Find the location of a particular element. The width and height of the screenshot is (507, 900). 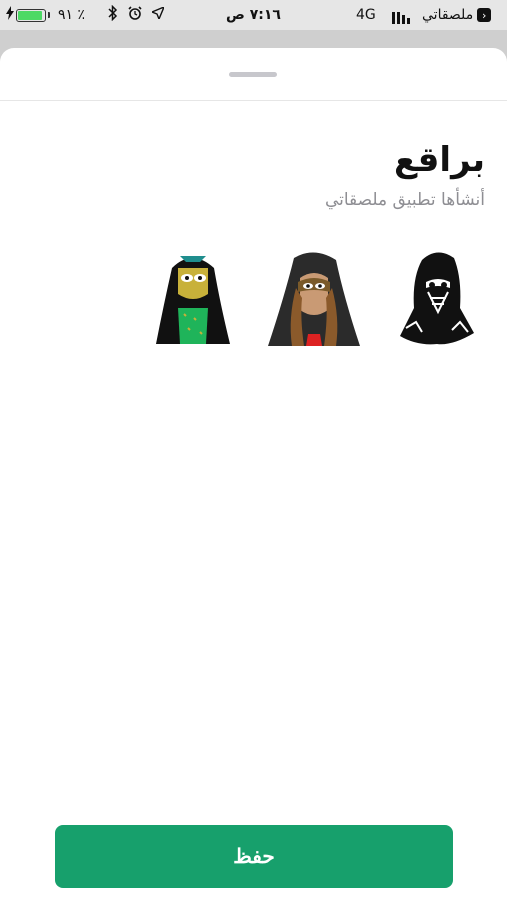

sticker-grid is located at coordinates (253, 298).